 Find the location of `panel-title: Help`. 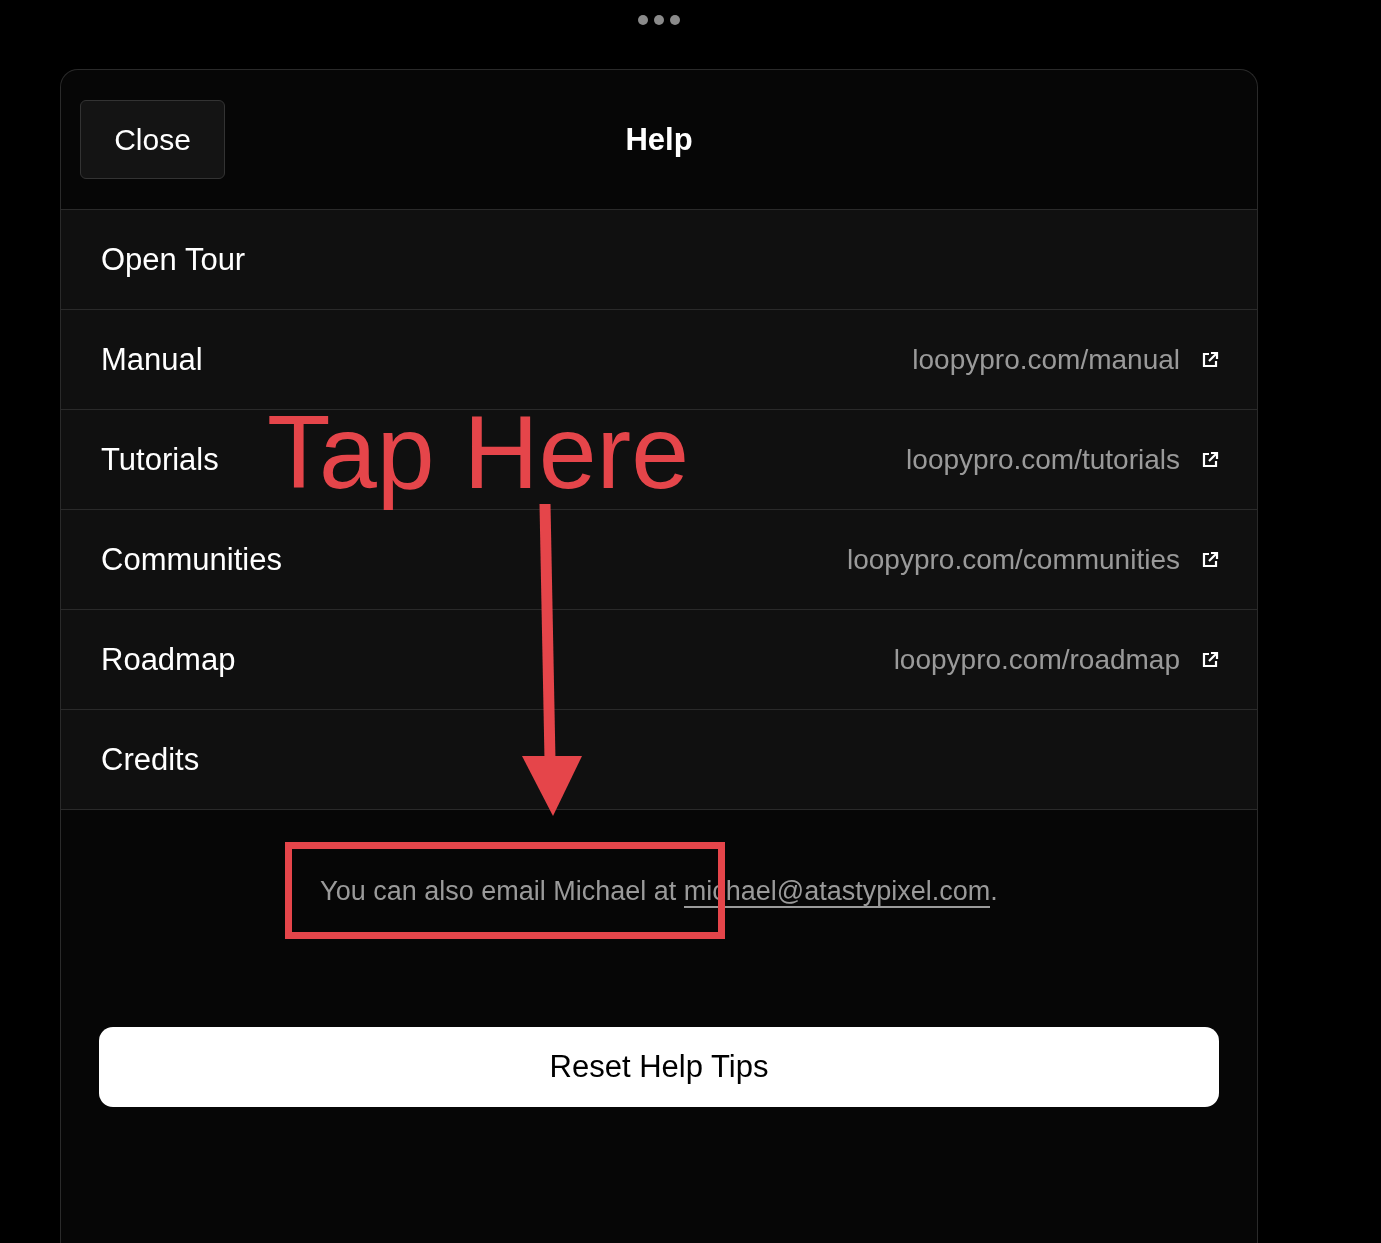

panel-title: Help is located at coordinates (659, 139).